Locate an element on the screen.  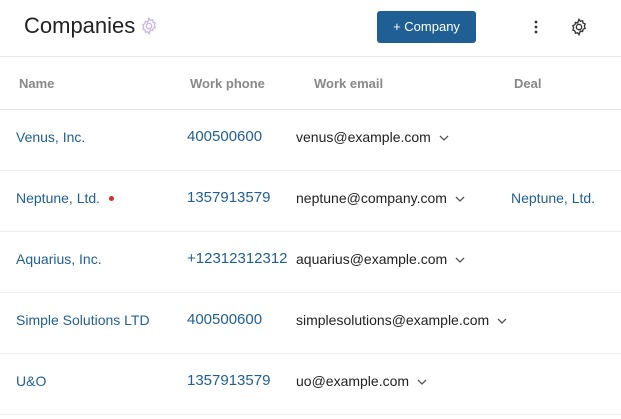
deal-link: Neptune, Ltd. is located at coordinates (553, 198).